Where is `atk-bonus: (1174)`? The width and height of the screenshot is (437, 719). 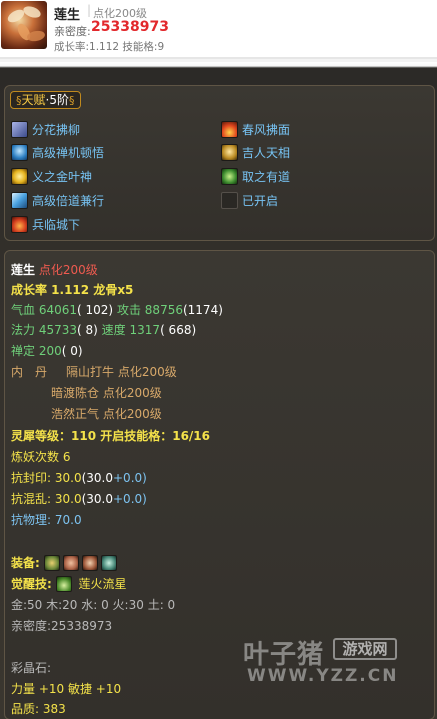 atk-bonus: (1174) is located at coordinates (202, 310).